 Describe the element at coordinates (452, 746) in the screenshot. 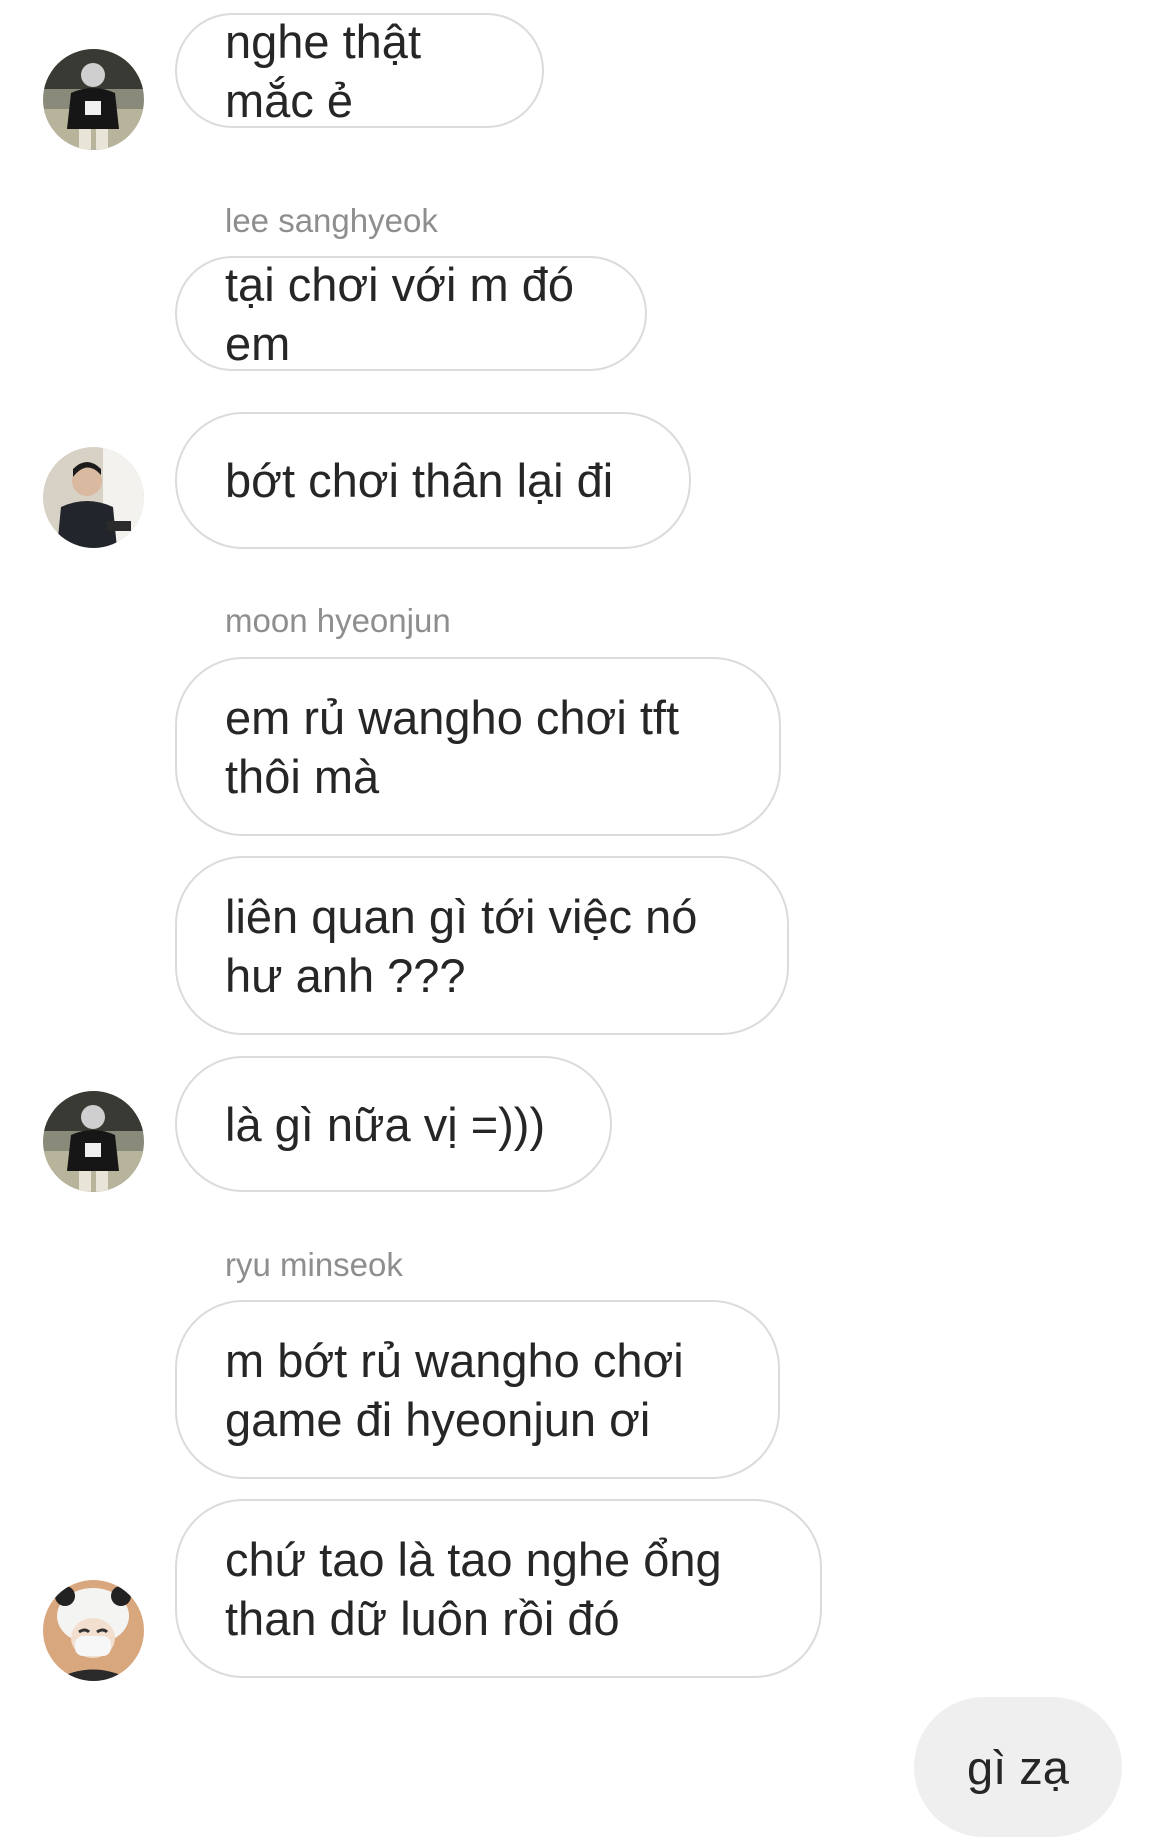

I see `message-text: em rủ wangho chơi tft thôi mà` at that location.